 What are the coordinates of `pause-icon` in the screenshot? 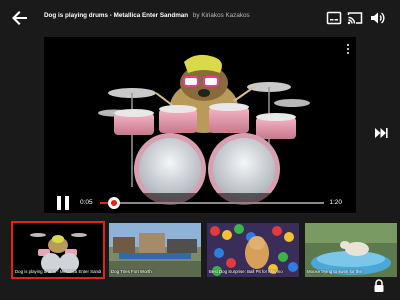 It's located at (63, 203).